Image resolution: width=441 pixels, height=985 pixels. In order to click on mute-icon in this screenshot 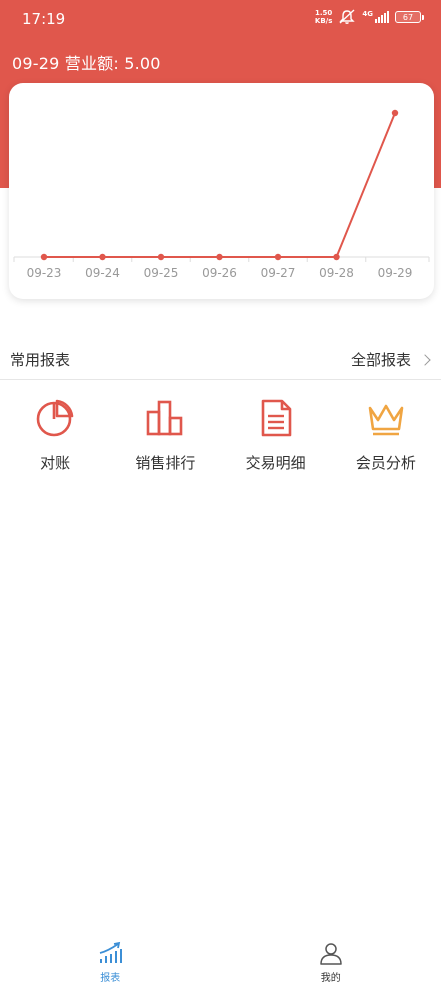, I will do `click(347, 16)`.